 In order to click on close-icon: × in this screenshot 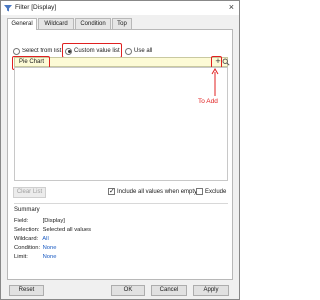, I will do `click(231, 7)`.